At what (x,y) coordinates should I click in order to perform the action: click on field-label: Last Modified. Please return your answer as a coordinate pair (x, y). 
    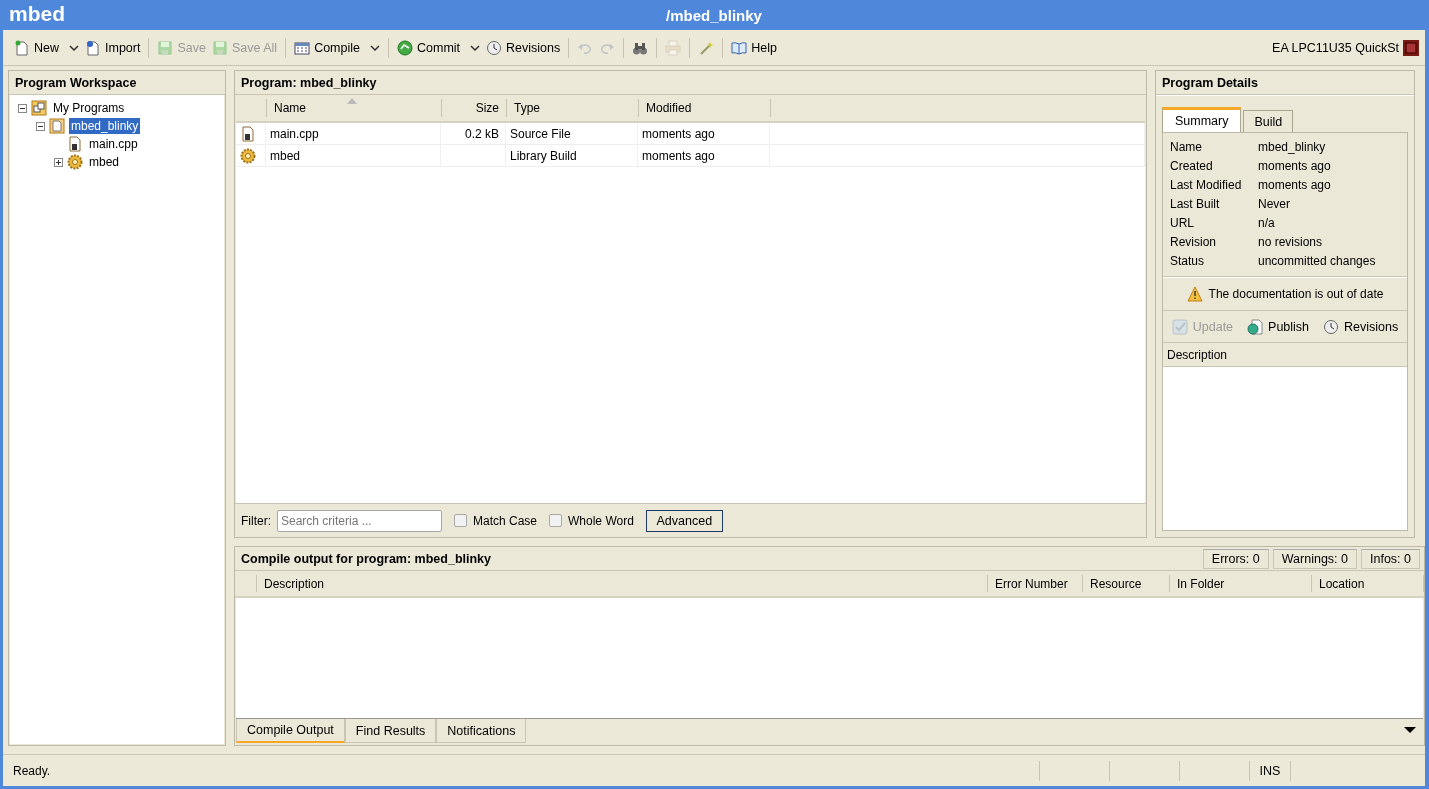
    Looking at the image, I should click on (1206, 185).